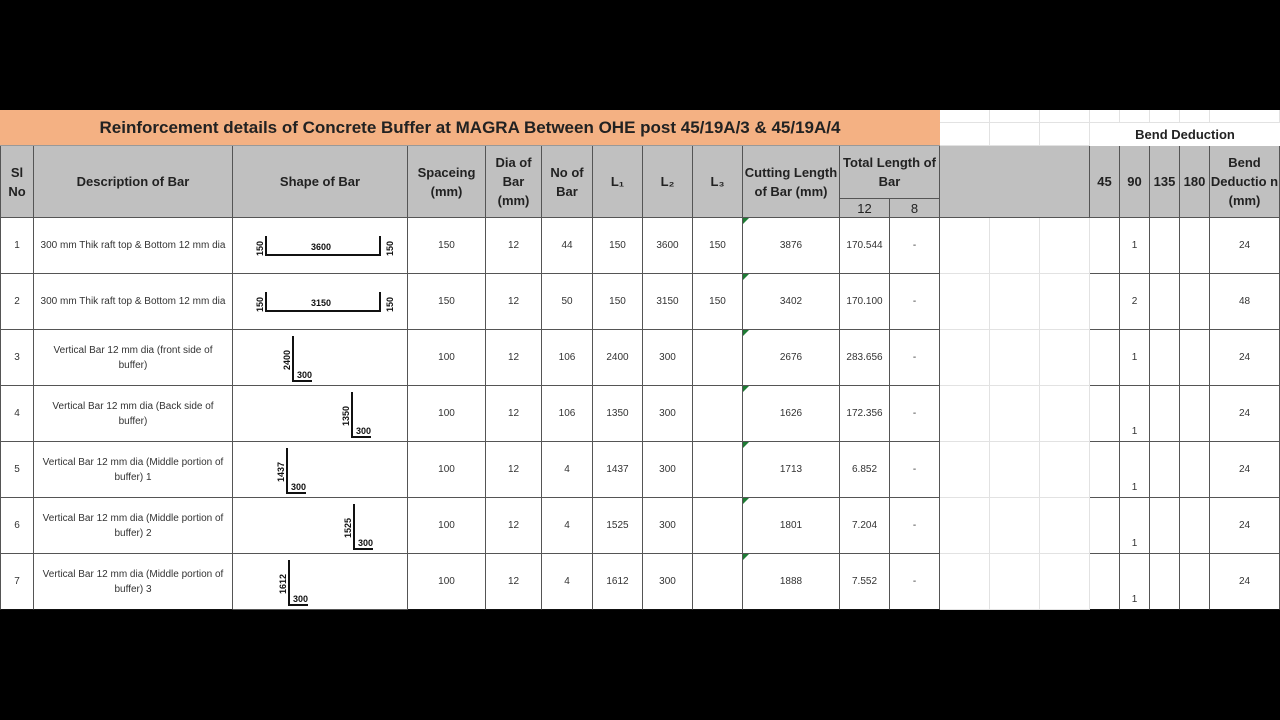 The height and width of the screenshot is (720, 1280). Describe the element at coordinates (1195, 182) in the screenshot. I see `header-b180: 180` at that location.